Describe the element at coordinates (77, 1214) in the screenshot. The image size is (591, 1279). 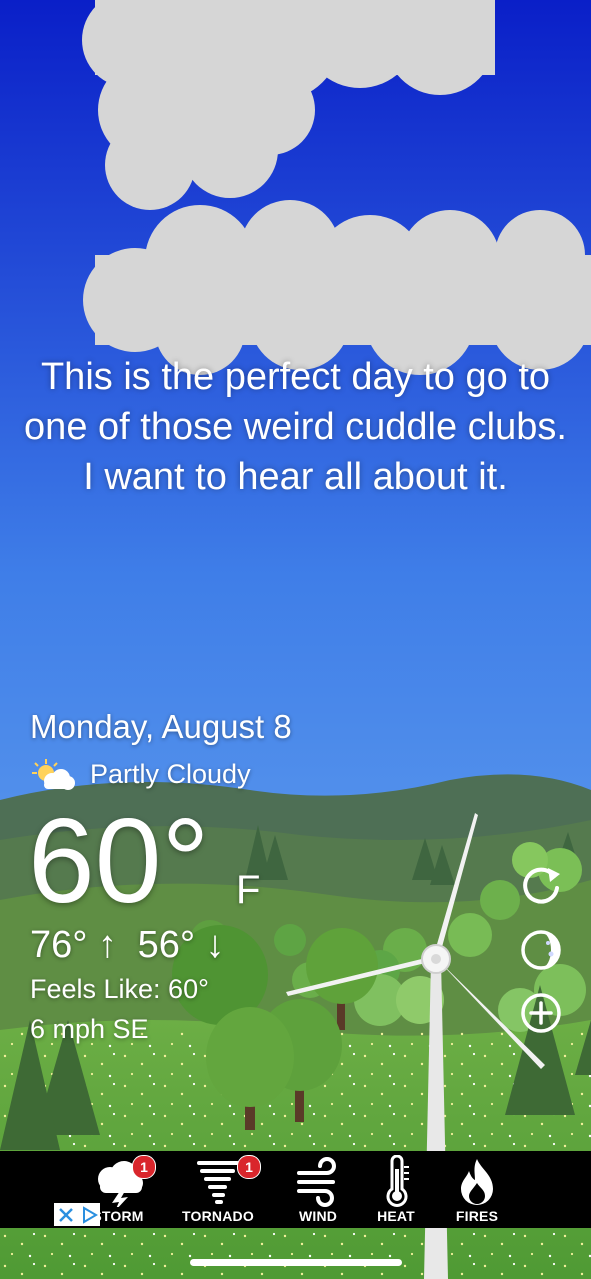
I see `ad-choices-badge` at that location.